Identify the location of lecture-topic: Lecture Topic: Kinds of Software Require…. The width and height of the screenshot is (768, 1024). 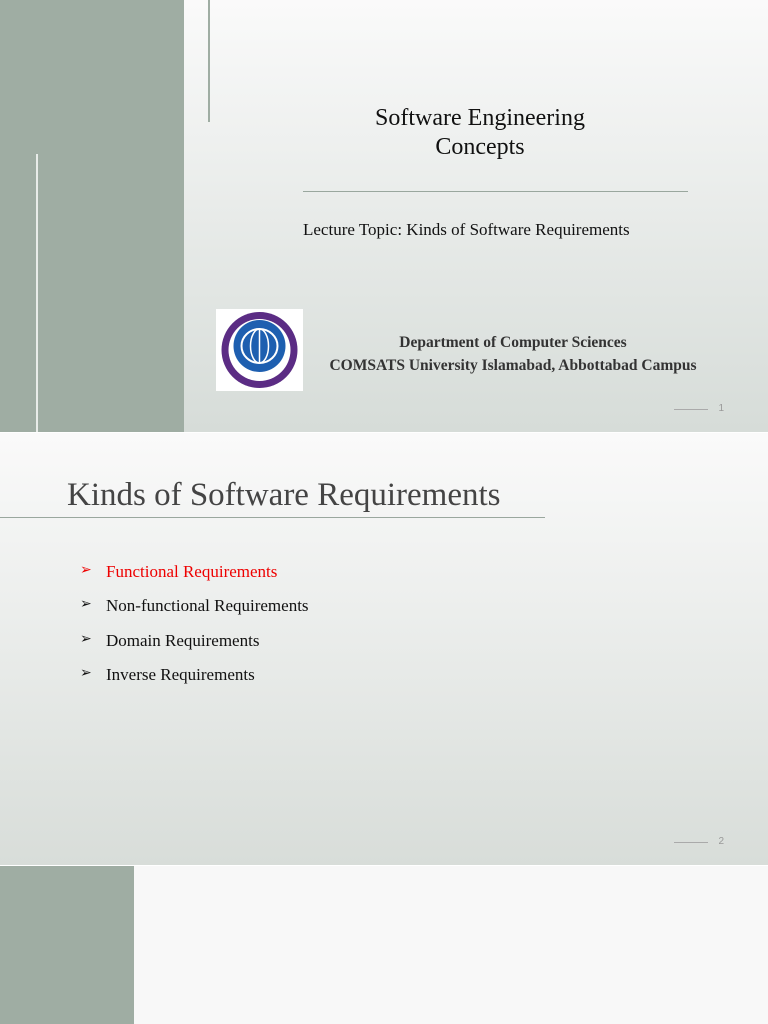
(466, 229).